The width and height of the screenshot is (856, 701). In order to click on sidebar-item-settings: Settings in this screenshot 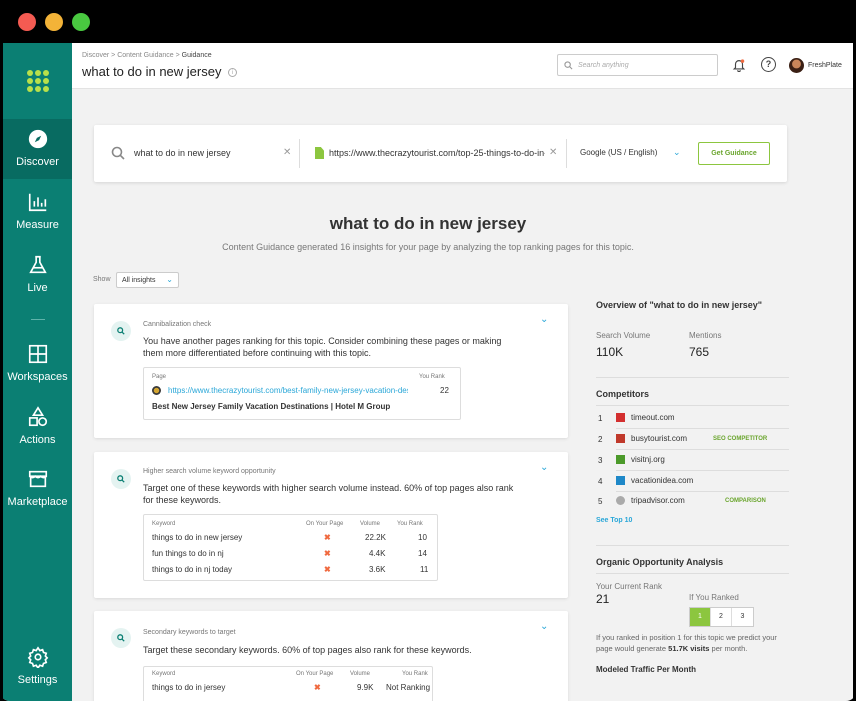, I will do `click(37, 667)`.